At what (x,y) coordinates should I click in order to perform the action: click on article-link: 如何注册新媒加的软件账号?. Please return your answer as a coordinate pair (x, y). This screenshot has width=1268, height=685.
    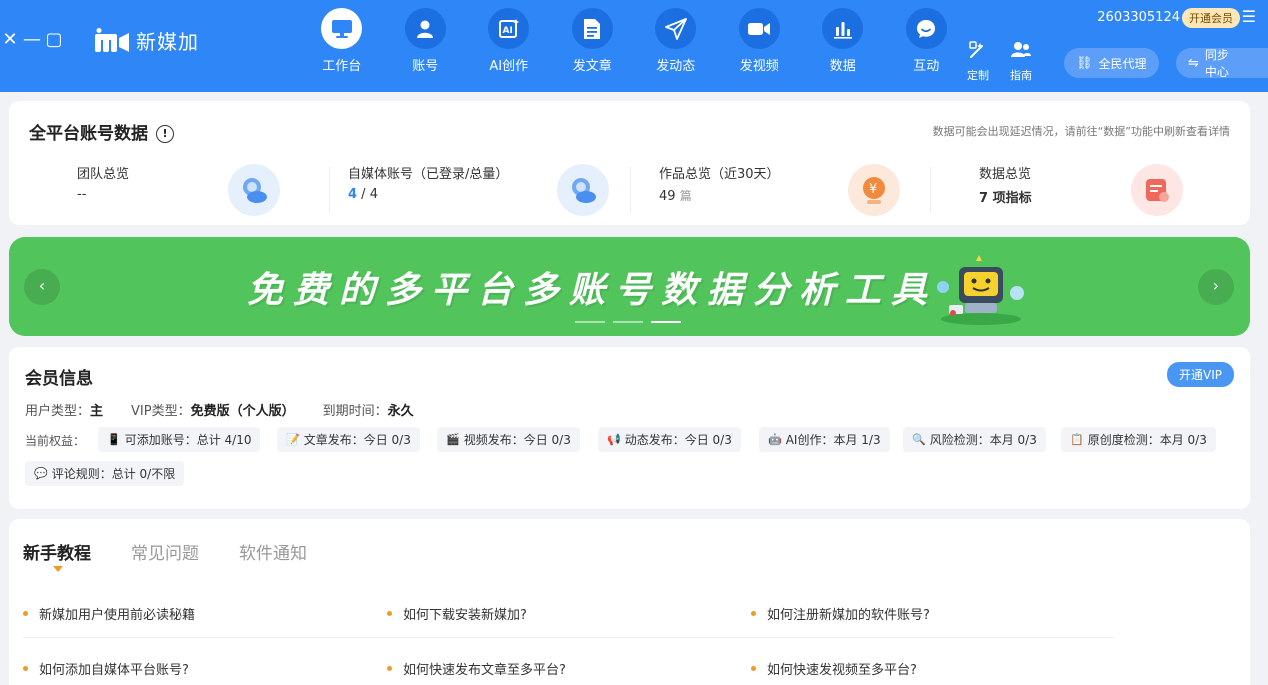
    Looking at the image, I should click on (840, 613).